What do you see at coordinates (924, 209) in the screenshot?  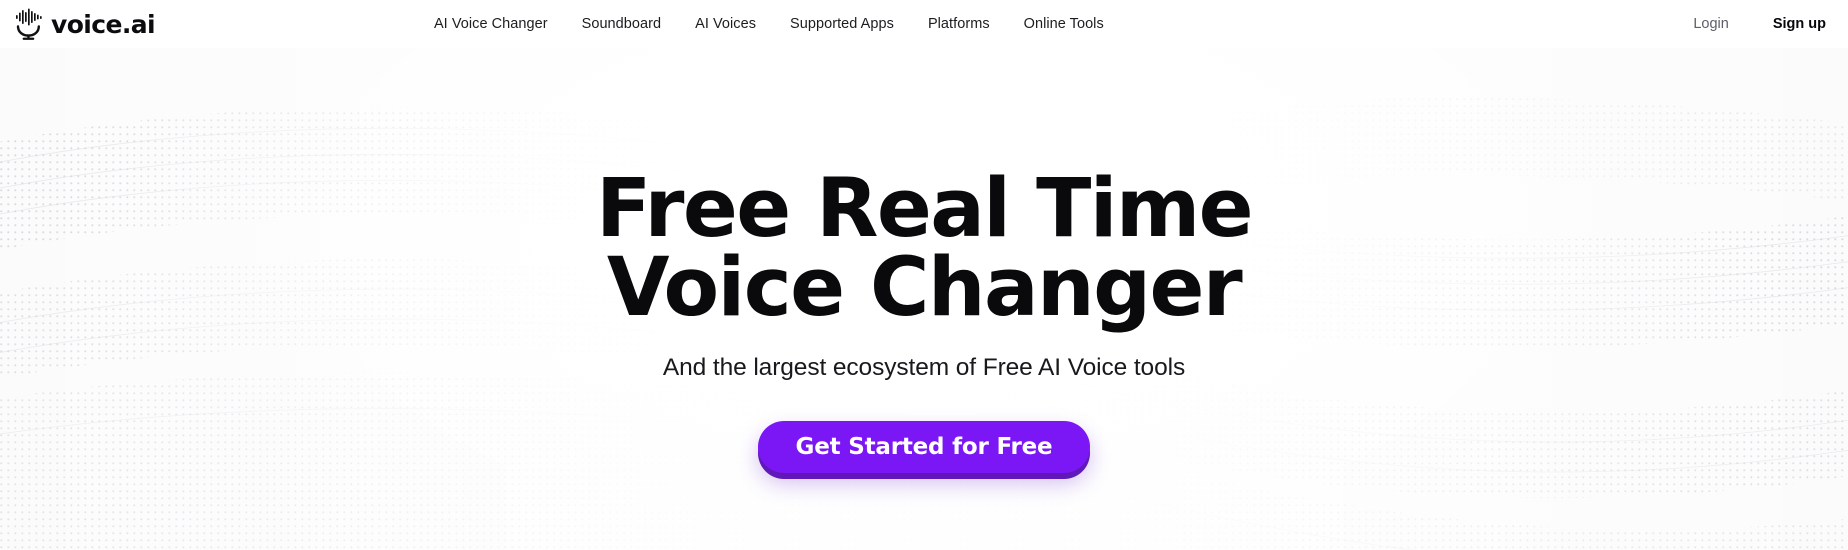 I see `hero-title-line-1: Free Real Time` at bounding box center [924, 209].